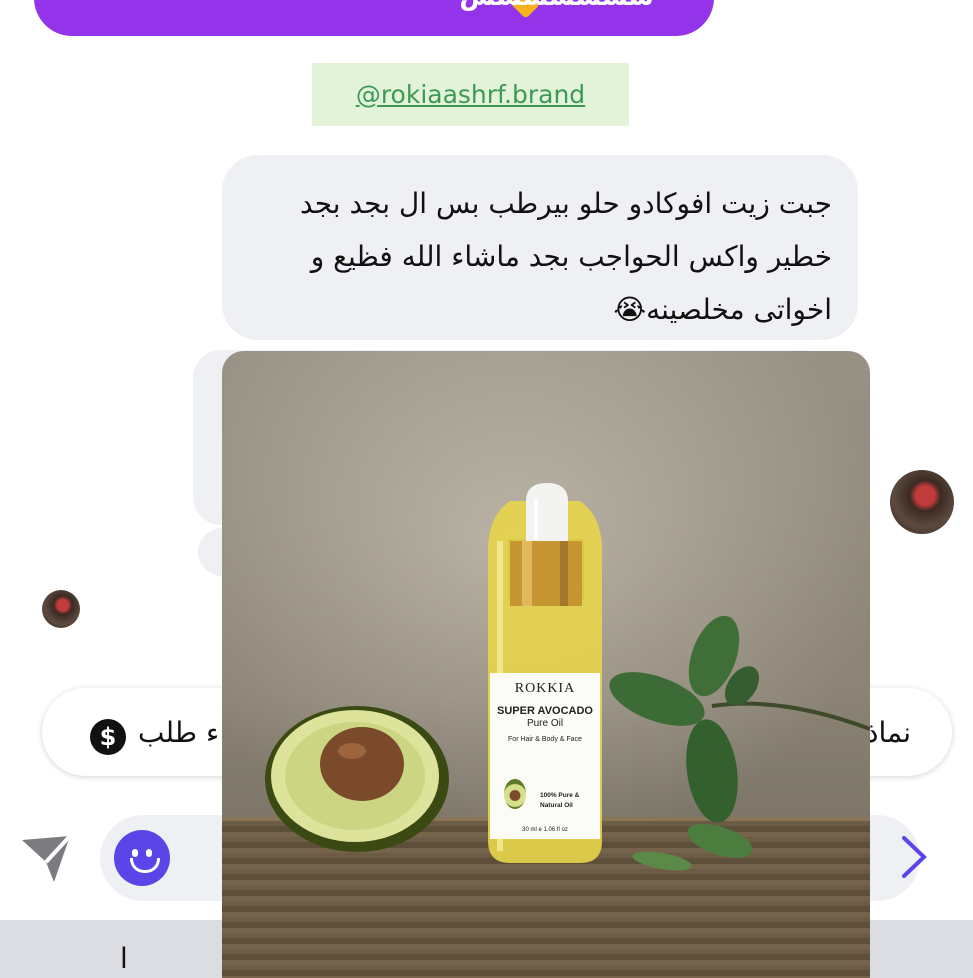 The height and width of the screenshot is (978, 973). What do you see at coordinates (515, 794) in the screenshot?
I see `avocado-logo-icon` at bounding box center [515, 794].